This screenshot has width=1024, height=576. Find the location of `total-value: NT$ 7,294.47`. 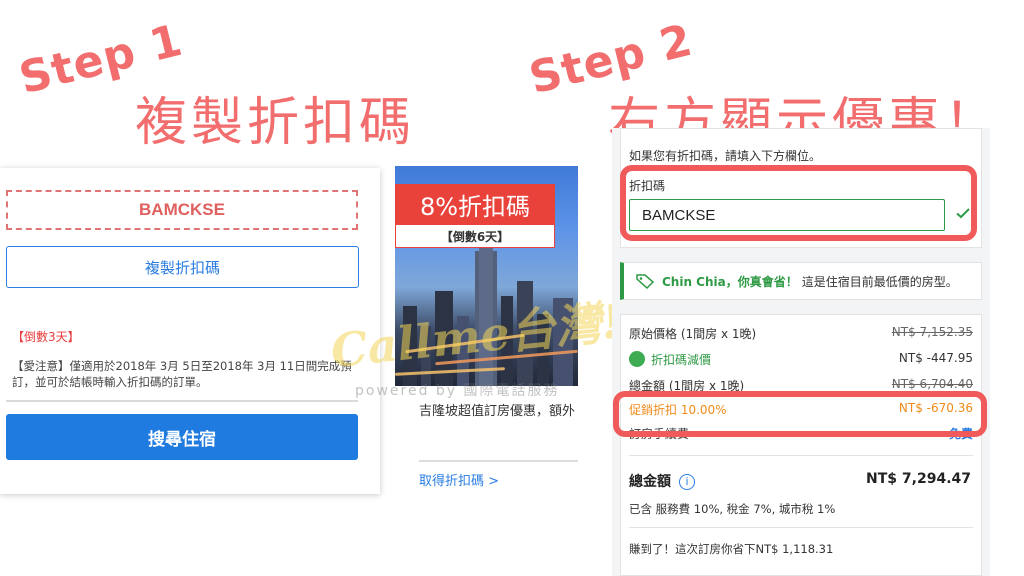

total-value: NT$ 7,294.47 is located at coordinates (918, 479).